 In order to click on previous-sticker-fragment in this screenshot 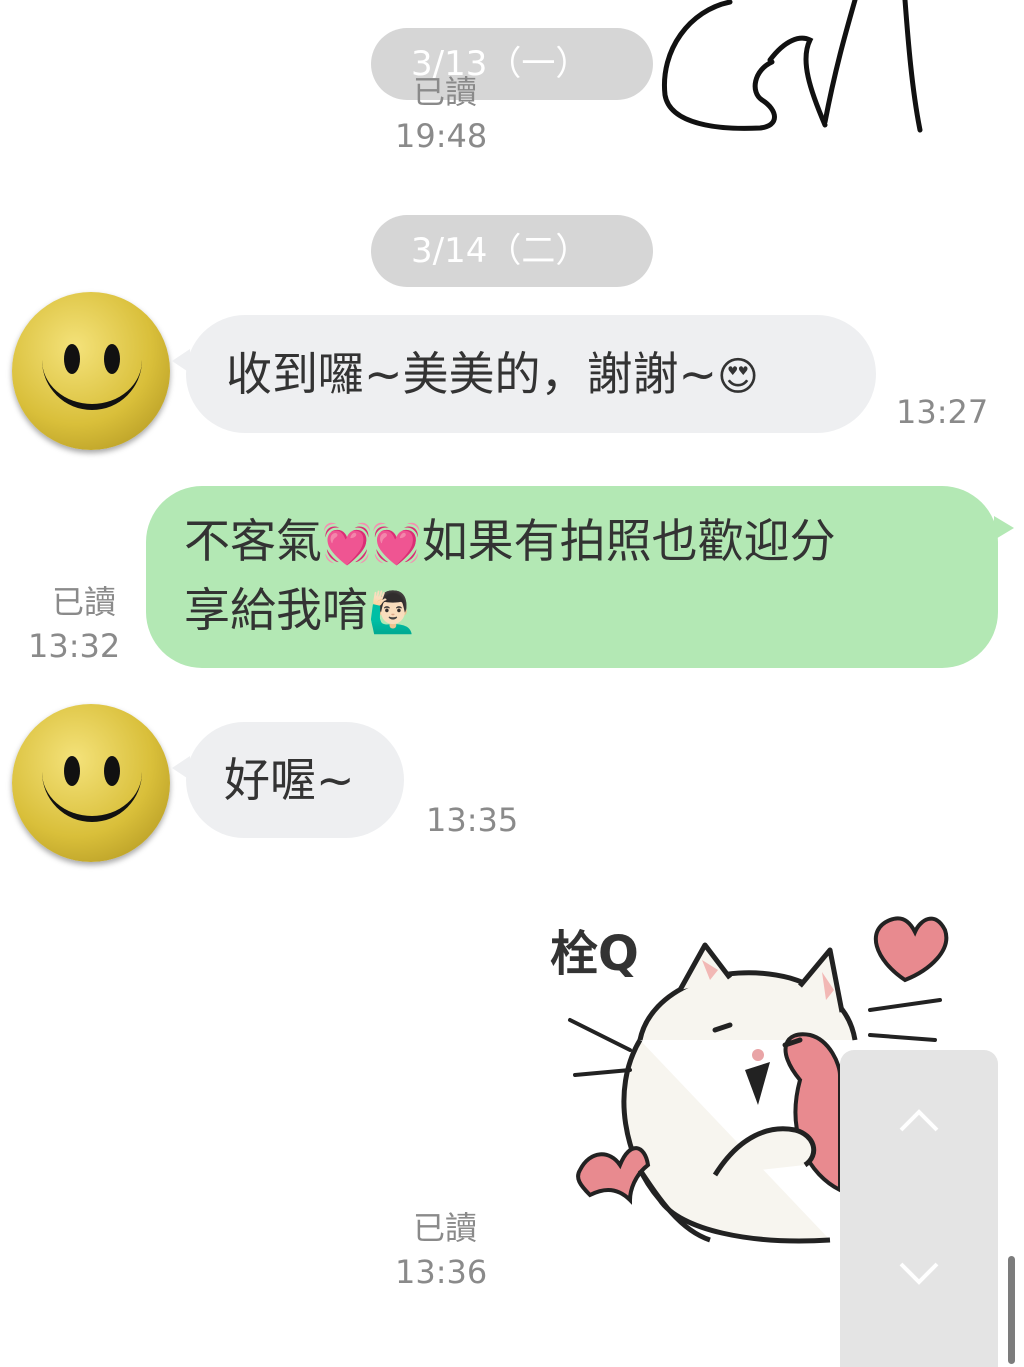, I will do `click(792, 66)`.